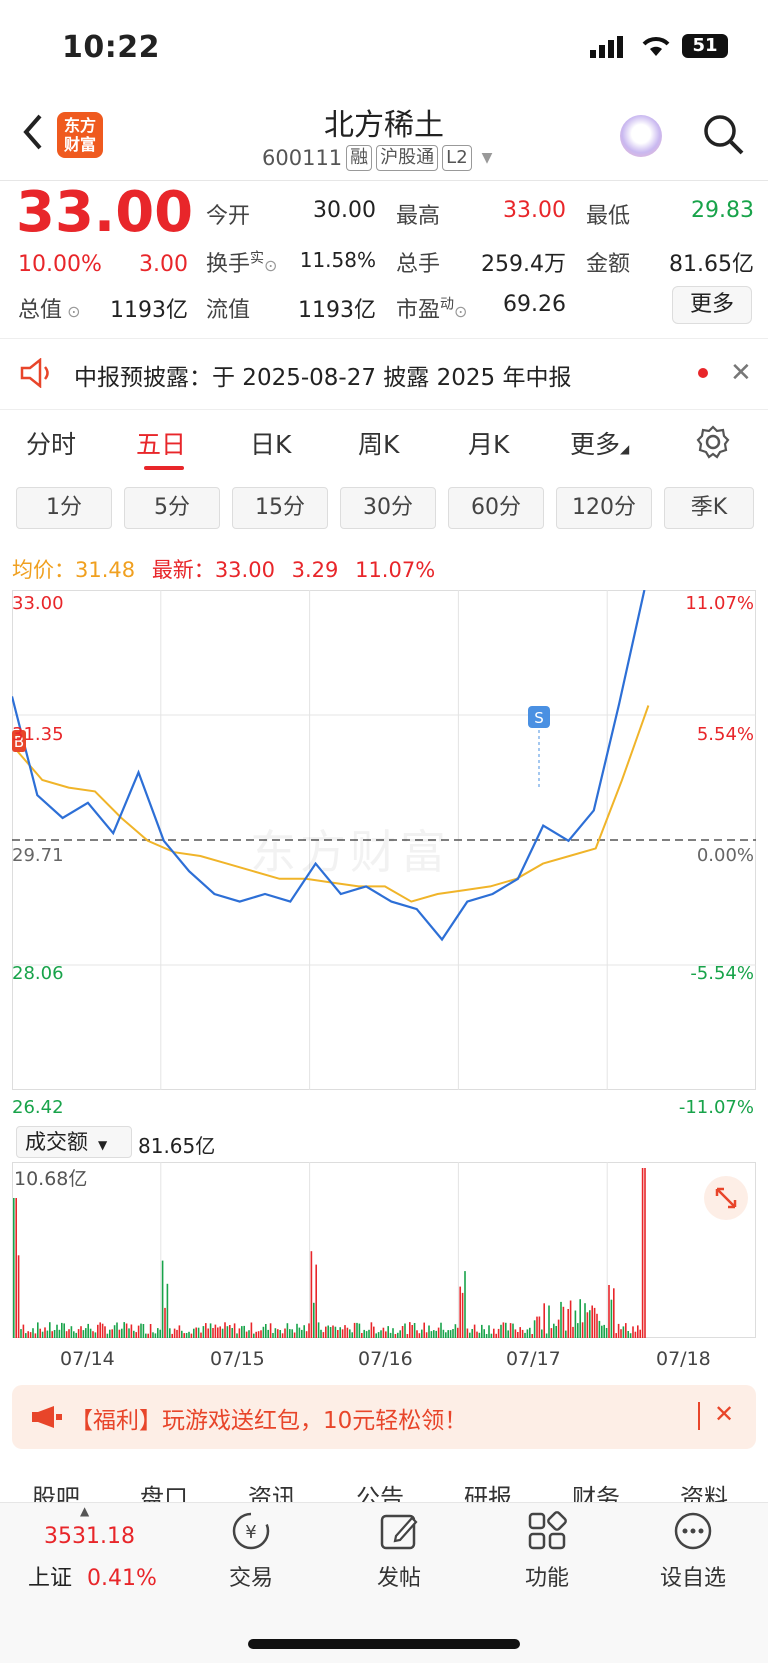 This screenshot has height=1663, width=768. I want to click on notice-dot, so click(703, 373).